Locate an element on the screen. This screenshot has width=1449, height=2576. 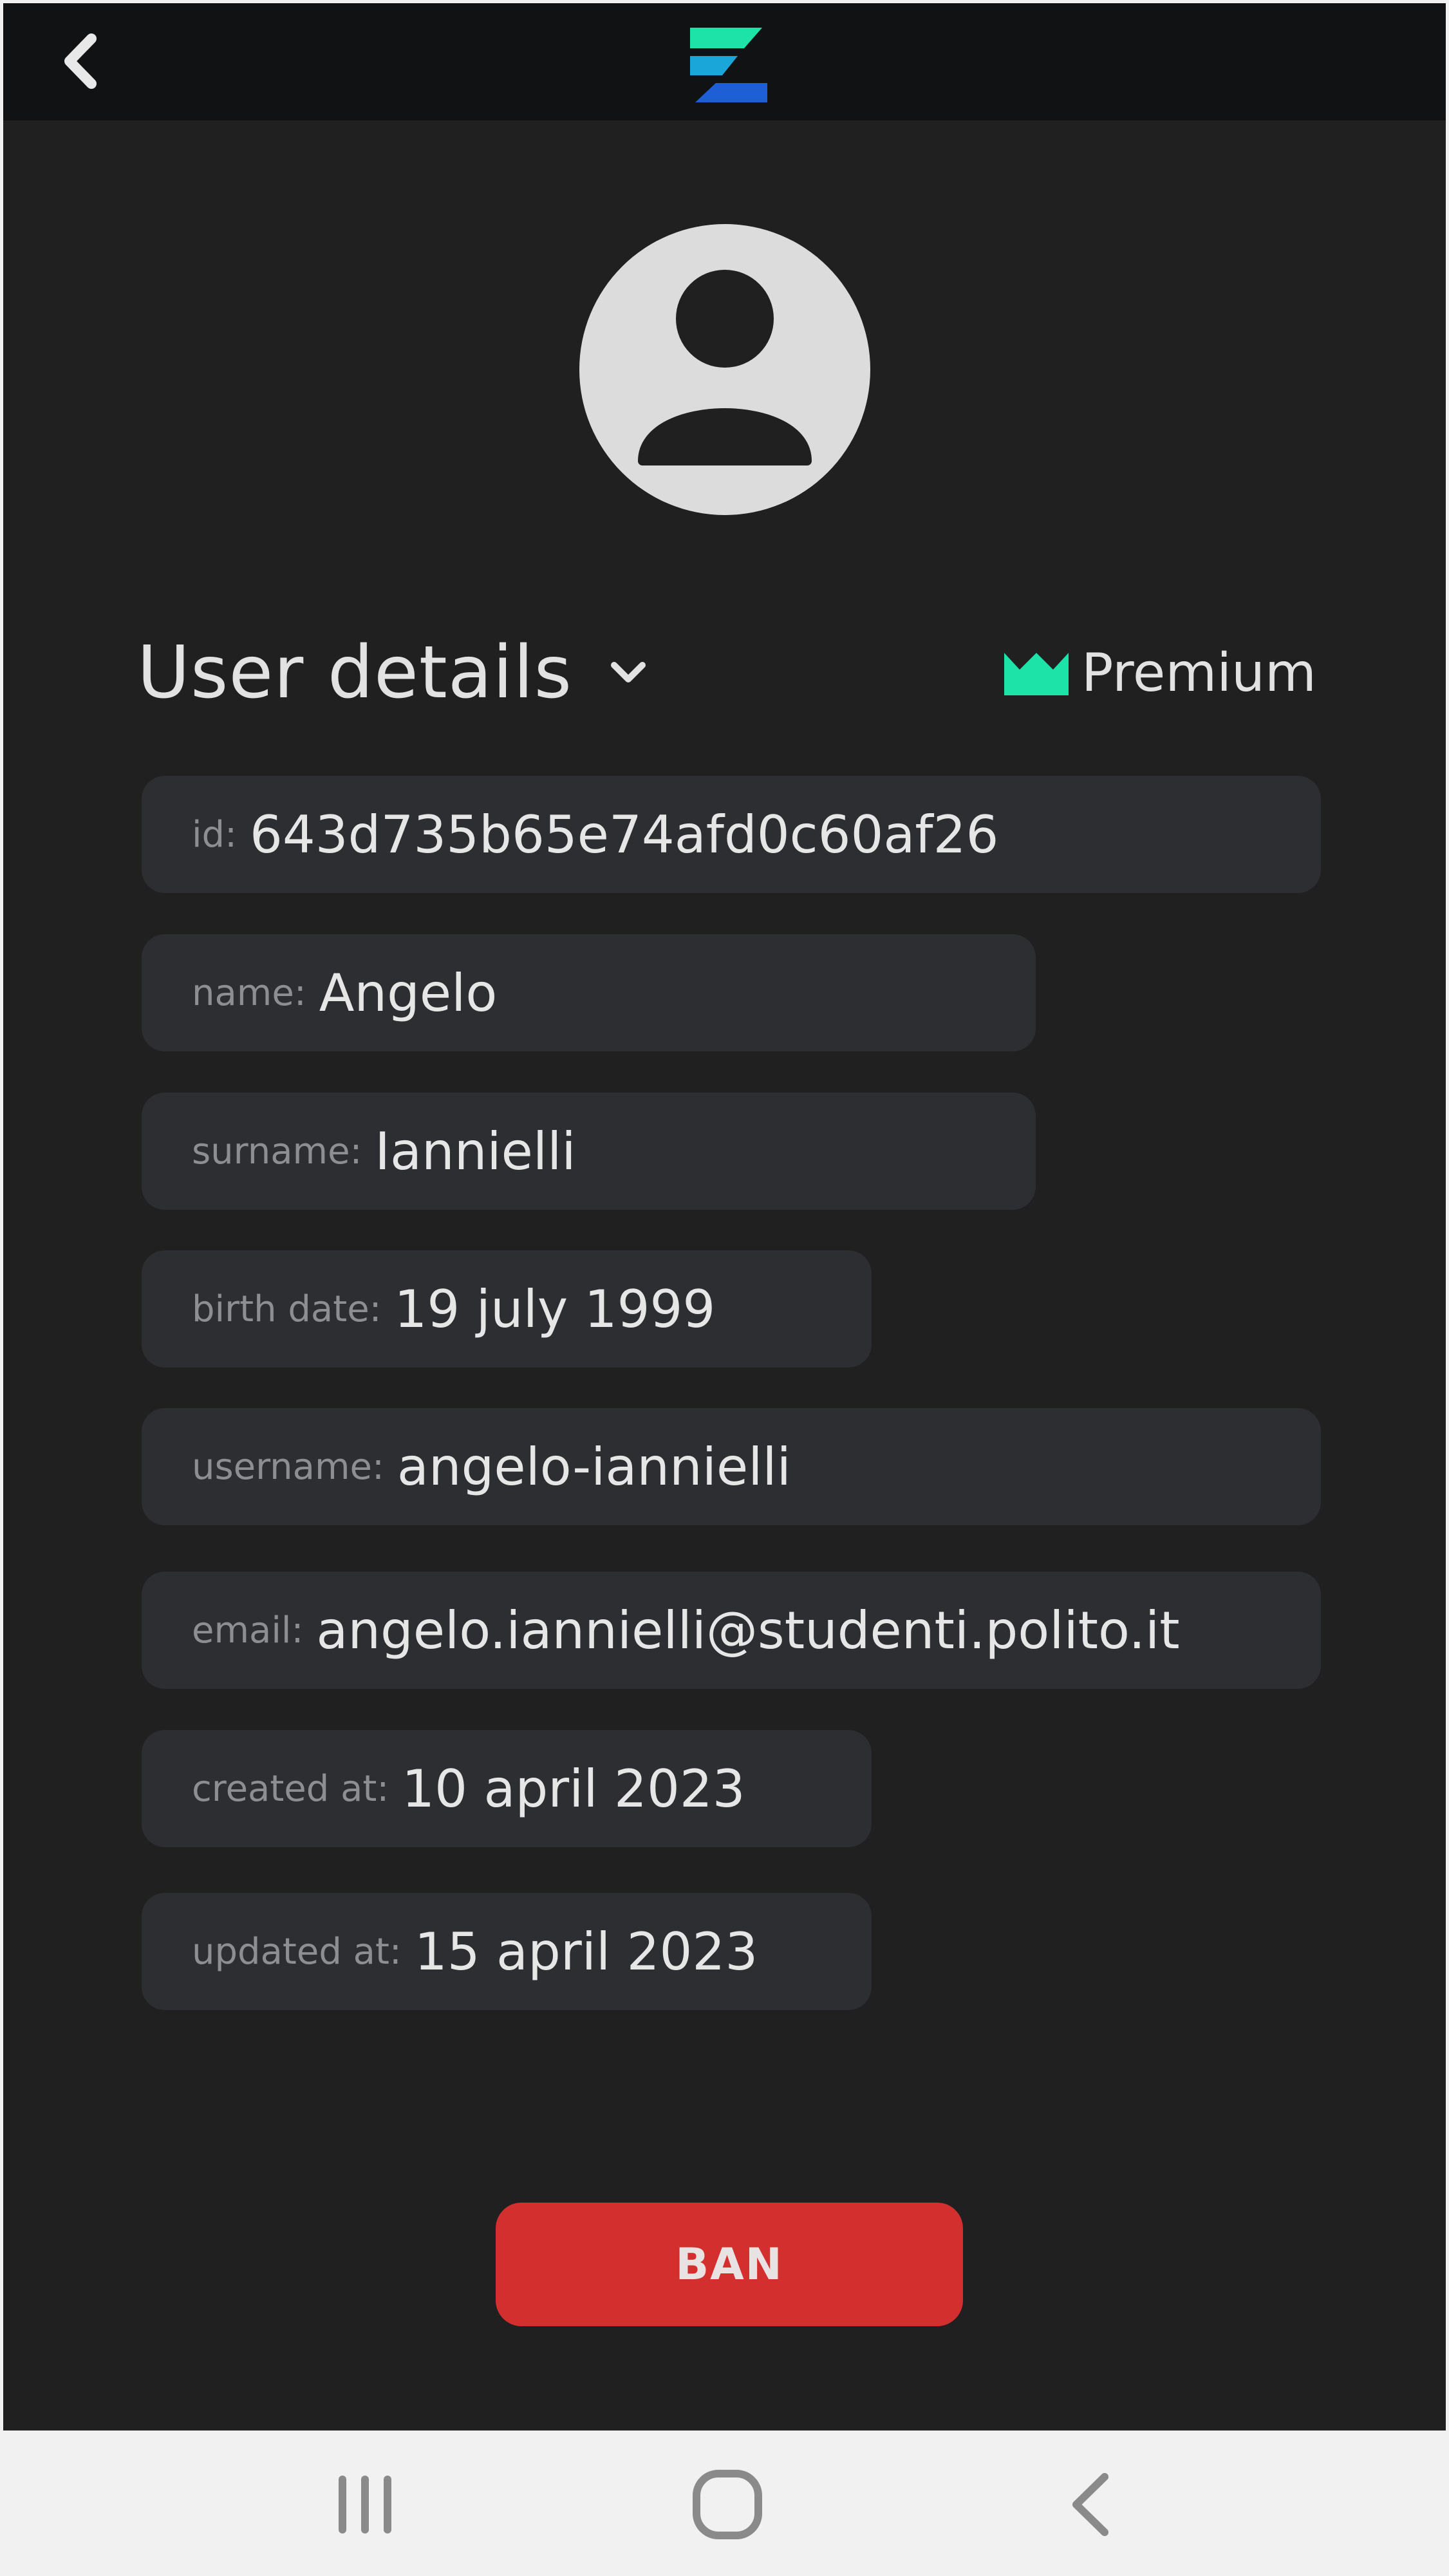
field-username: username: angelo-iannielli is located at coordinates (731, 1466).